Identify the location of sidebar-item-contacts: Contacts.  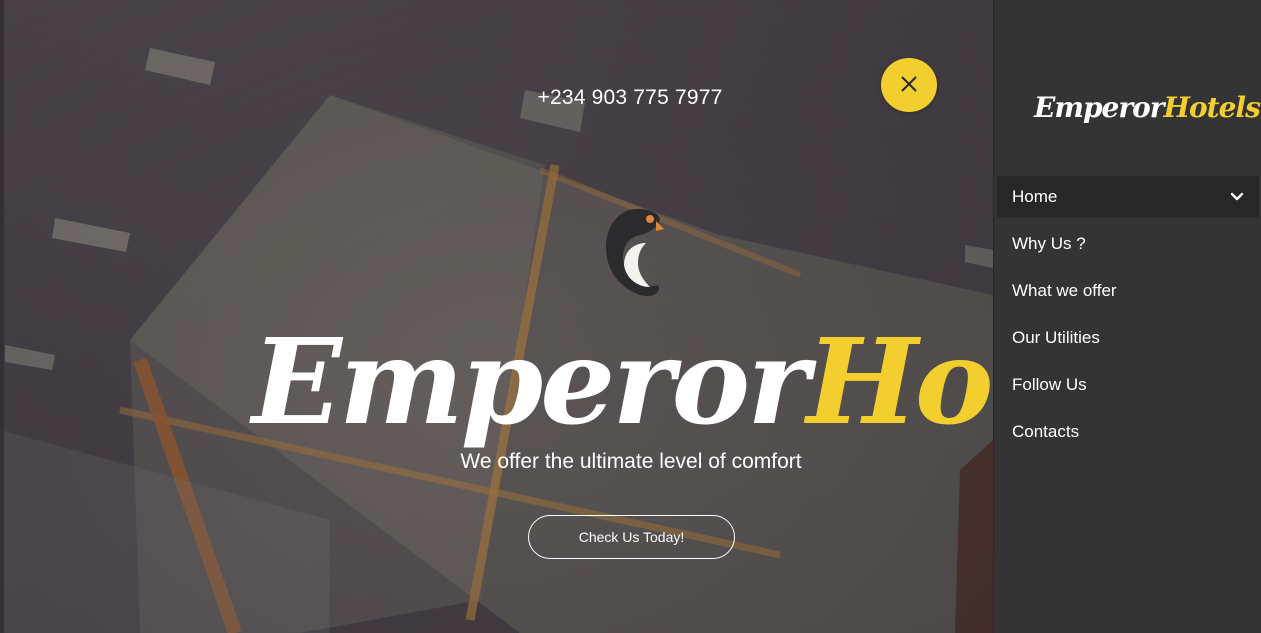
(1128, 431).